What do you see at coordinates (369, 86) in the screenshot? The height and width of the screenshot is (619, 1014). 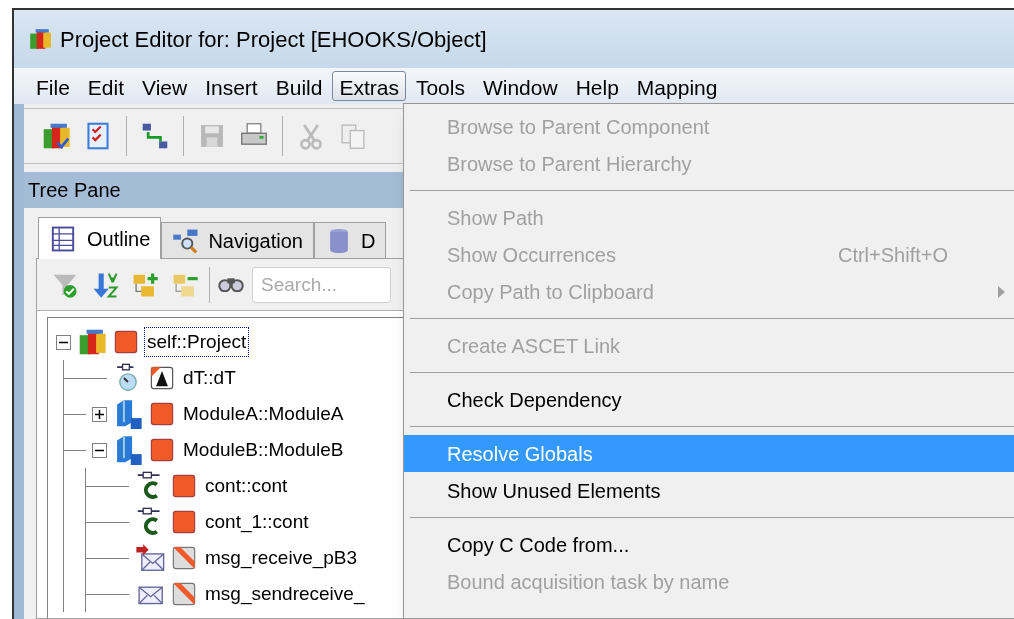 I see `menu-item: Extras` at bounding box center [369, 86].